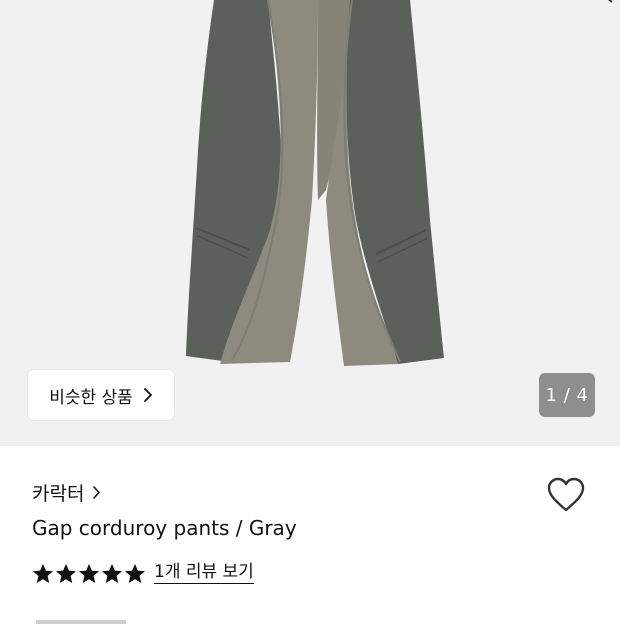 The width and height of the screenshot is (620, 624). Describe the element at coordinates (91, 397) in the screenshot. I see `similar-products-label: 비슷한 상품` at that location.